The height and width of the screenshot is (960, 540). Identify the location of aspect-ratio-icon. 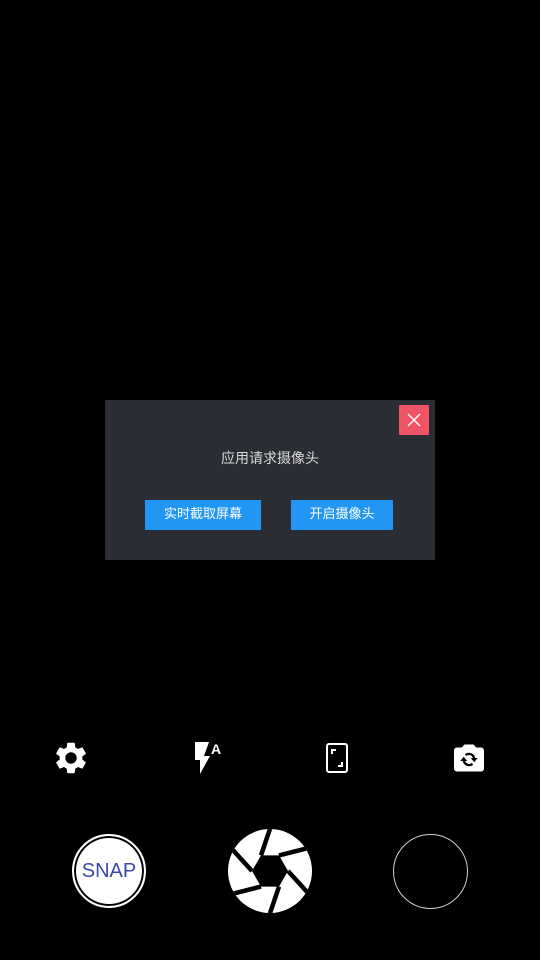
(337, 758).